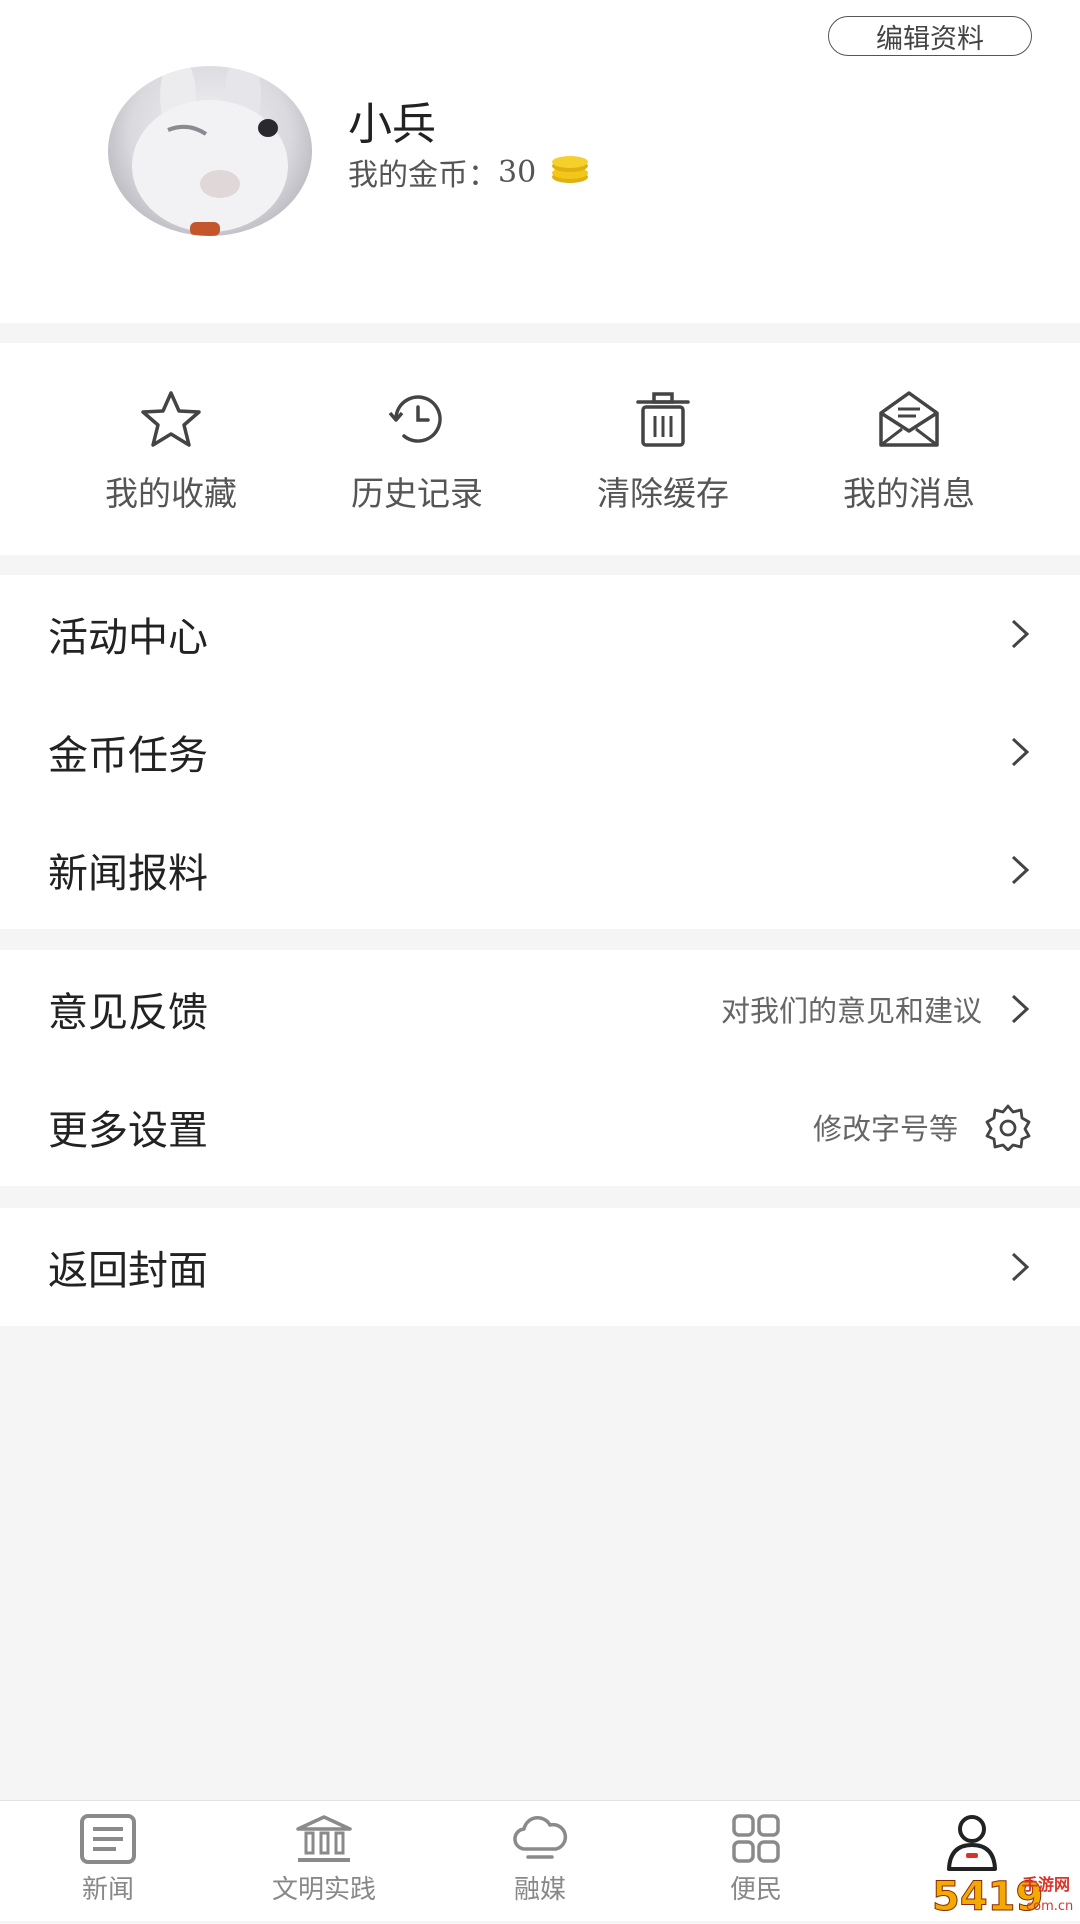  What do you see at coordinates (663, 419) in the screenshot?
I see `trash-icon` at bounding box center [663, 419].